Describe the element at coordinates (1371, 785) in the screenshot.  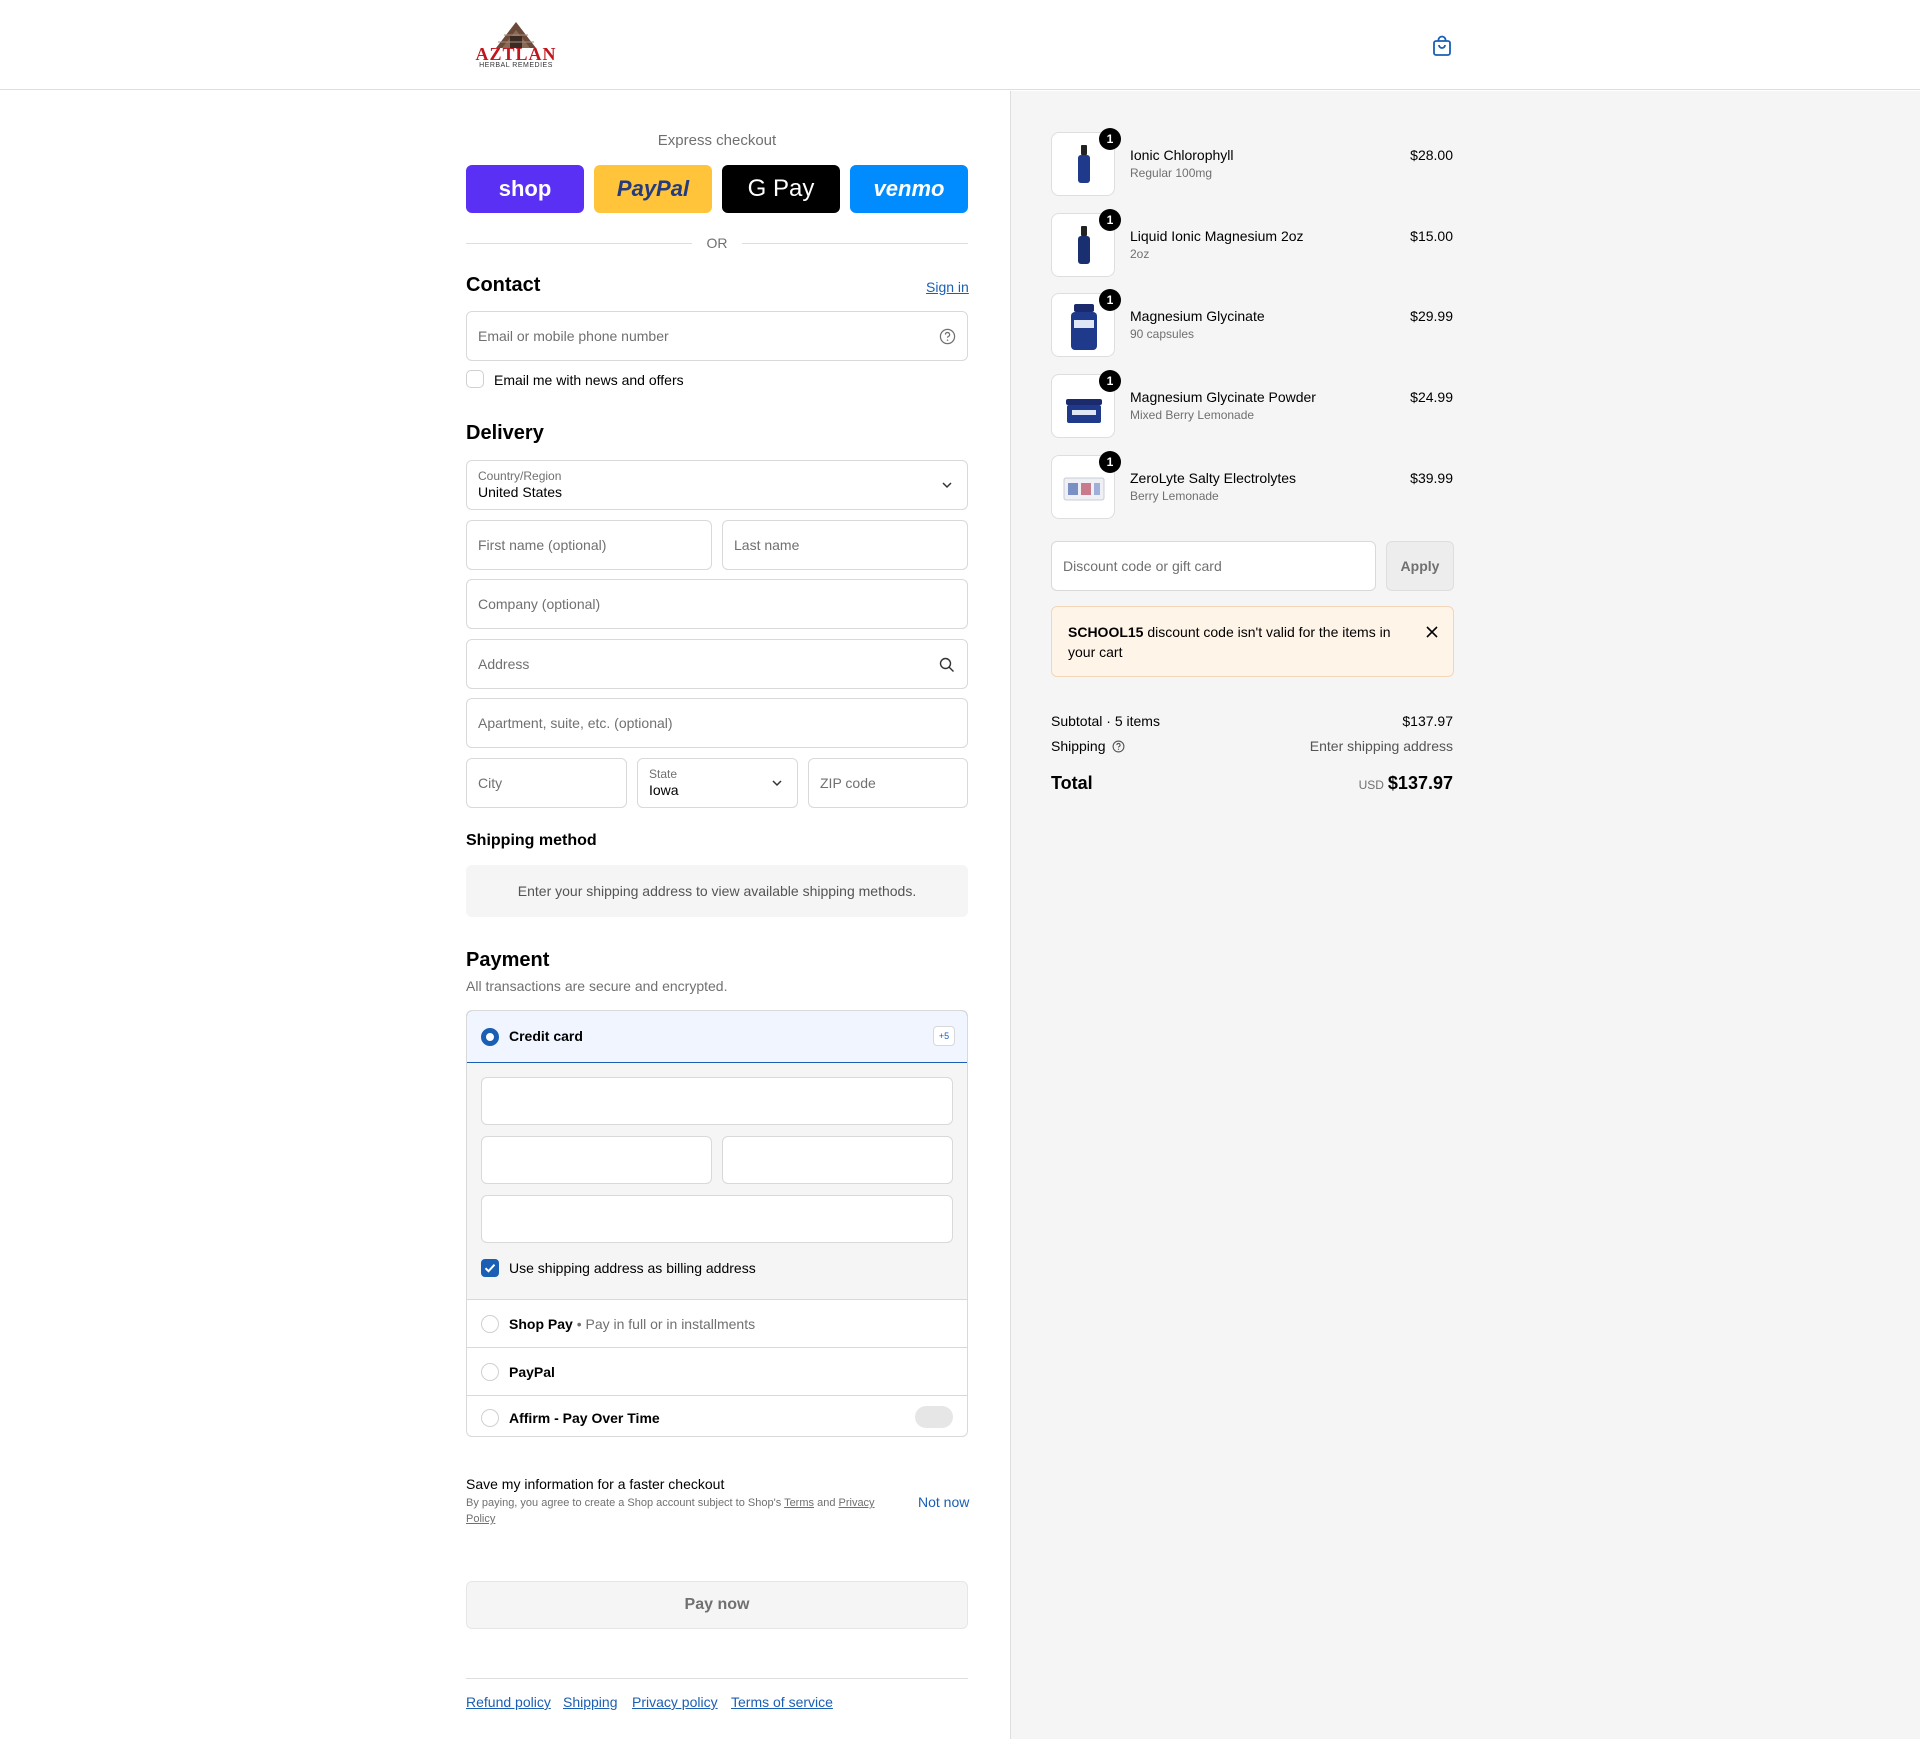
I see `currency-code: USD` at that location.